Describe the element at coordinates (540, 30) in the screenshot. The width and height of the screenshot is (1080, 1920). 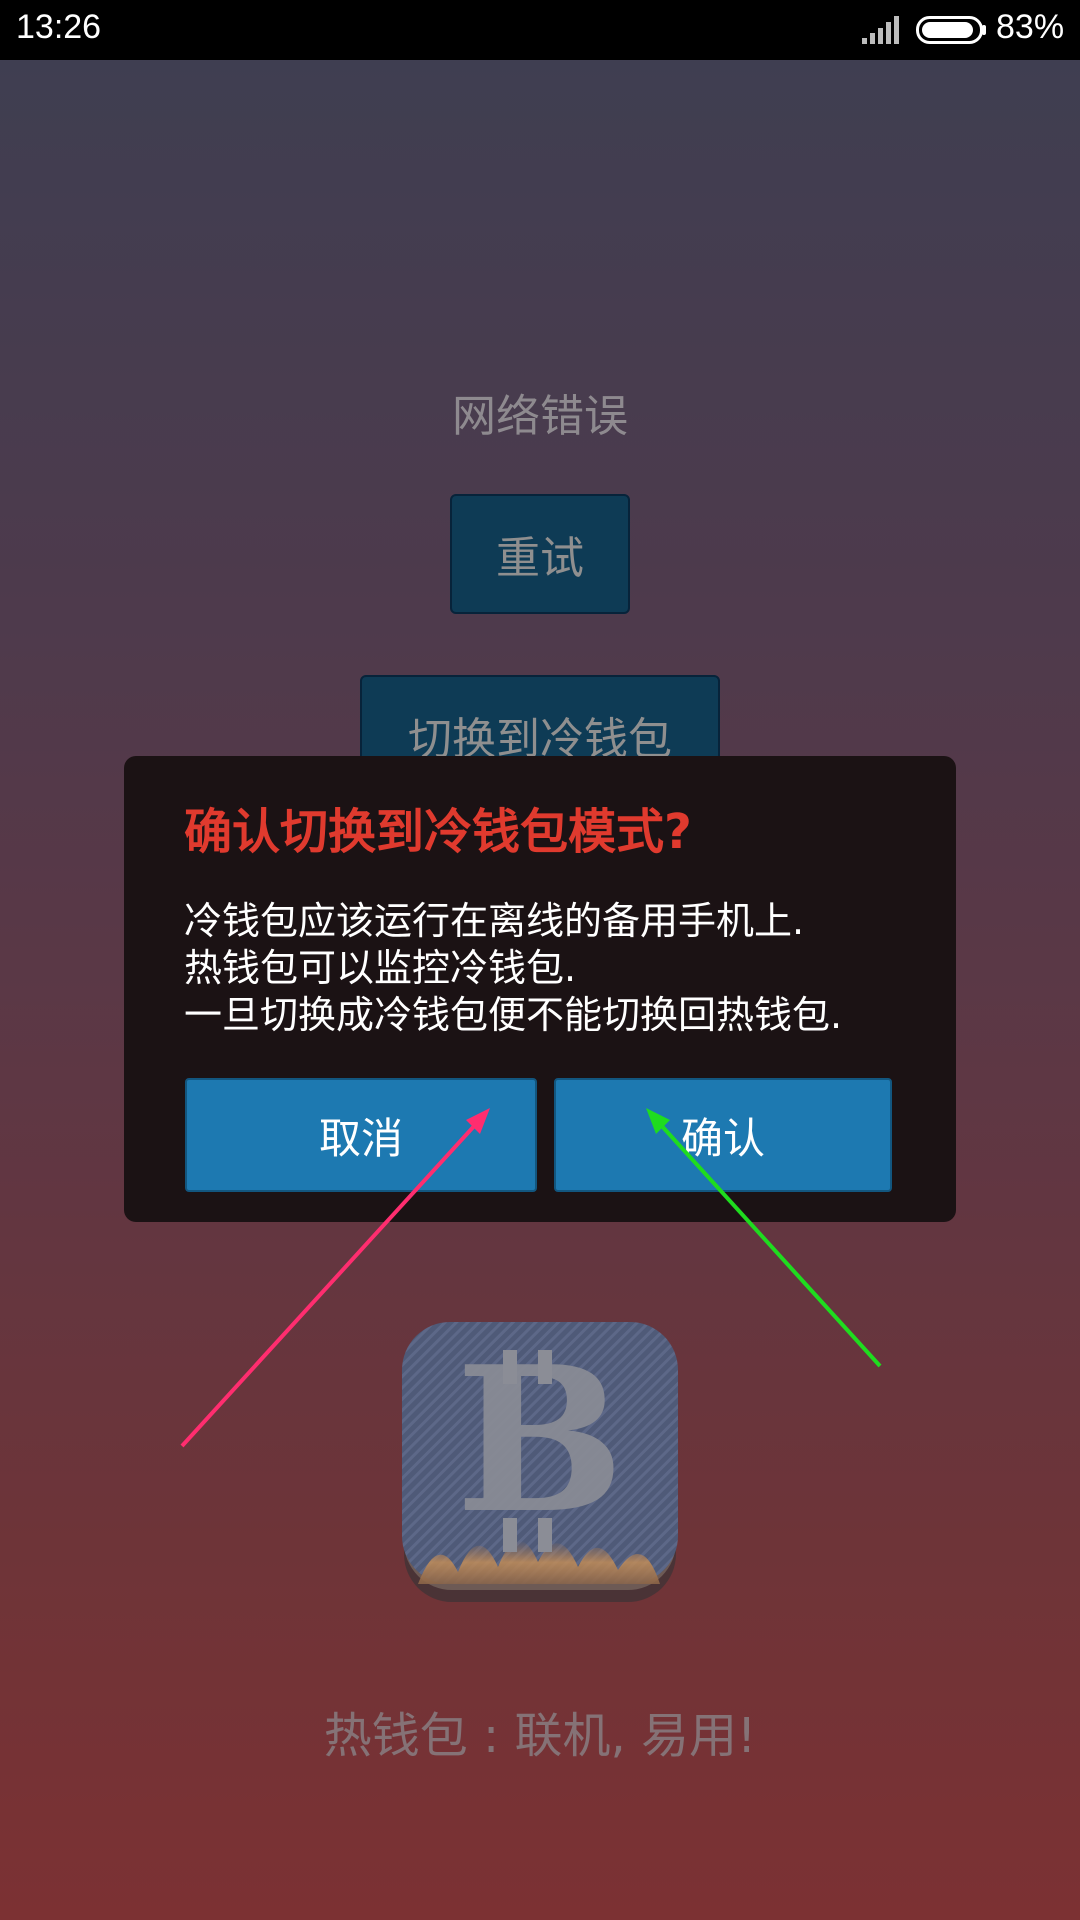
I see `status-bar: 13:26 83%` at that location.